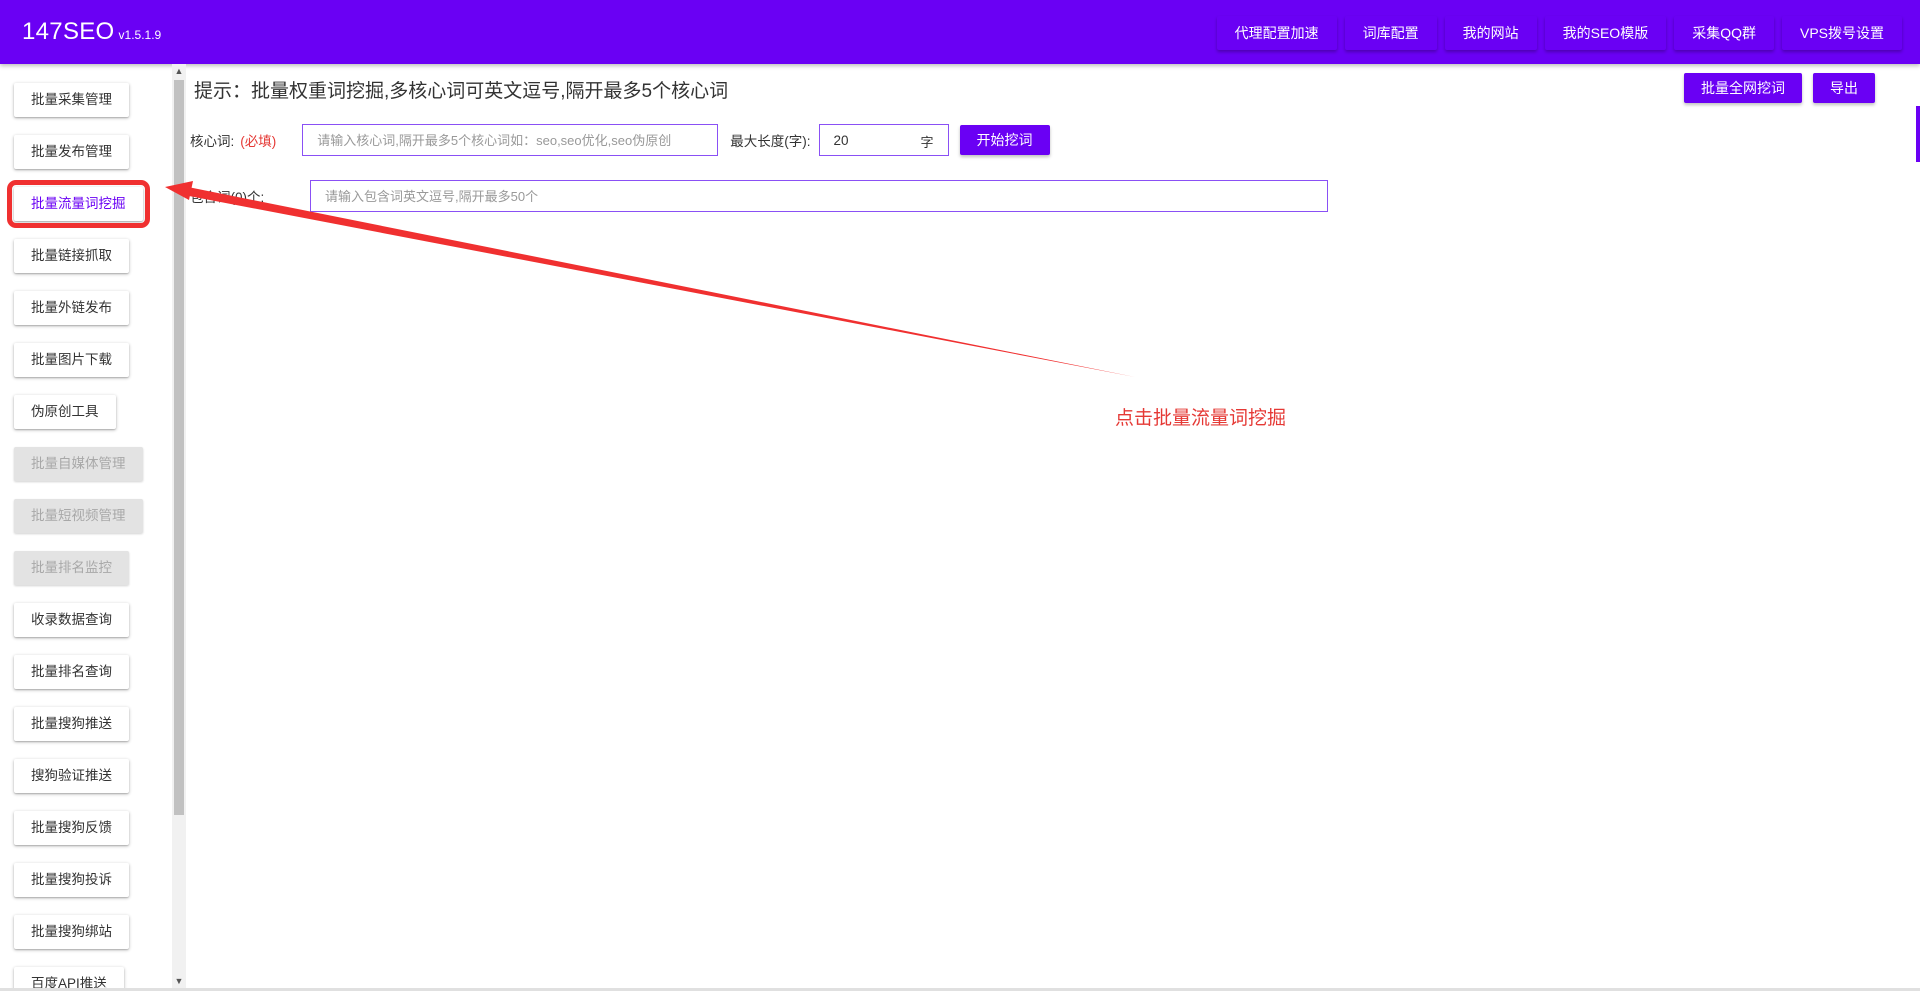  Describe the element at coordinates (78, 464) in the screenshot. I see `sidebar-item-self-media: 批量自媒体管理` at that location.